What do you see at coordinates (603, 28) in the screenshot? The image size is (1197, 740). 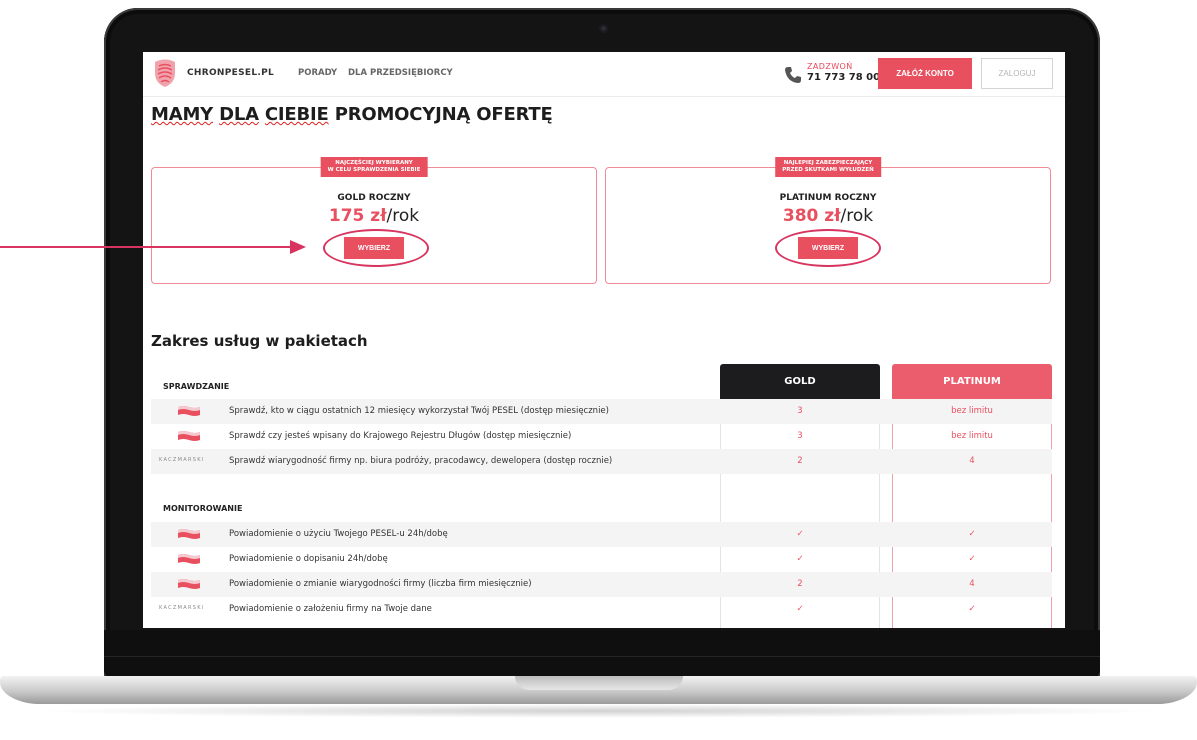 I see `camera-icon` at bounding box center [603, 28].